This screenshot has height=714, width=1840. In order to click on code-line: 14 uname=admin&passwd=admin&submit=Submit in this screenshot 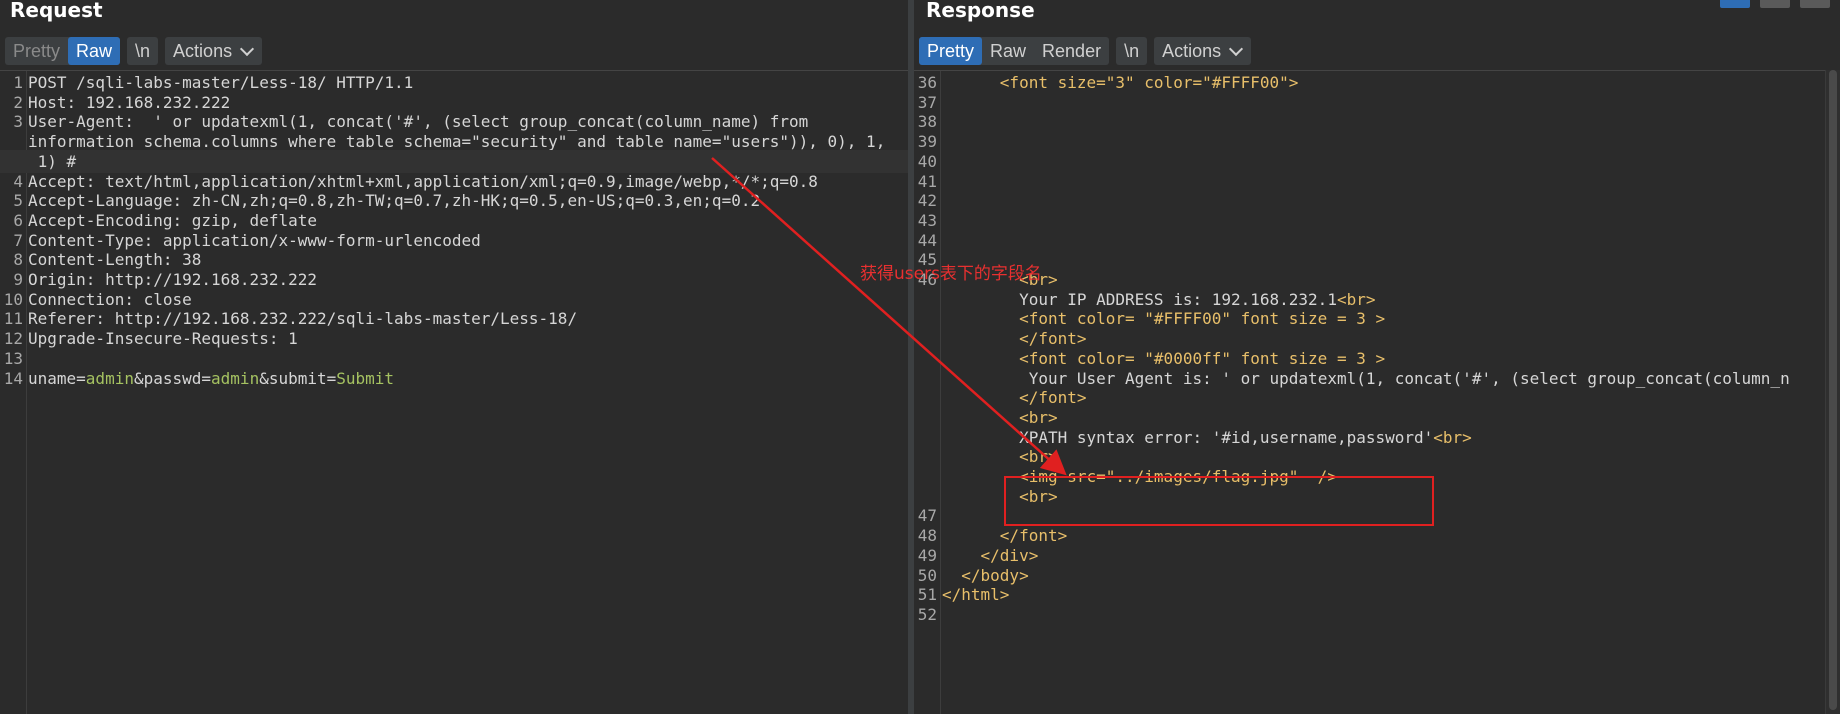, I will do `click(454, 378)`.